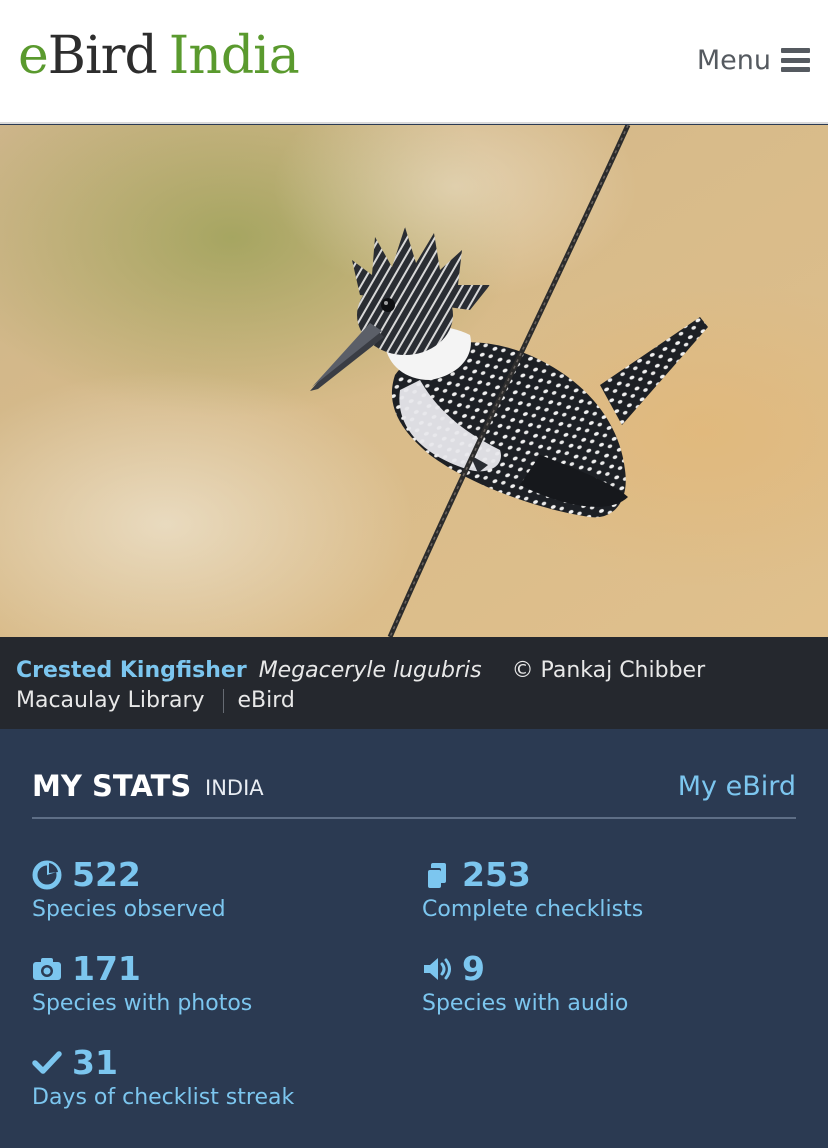  Describe the element at coordinates (222, 888) in the screenshot. I see `stat-species-observed: 522 Species observed` at that location.